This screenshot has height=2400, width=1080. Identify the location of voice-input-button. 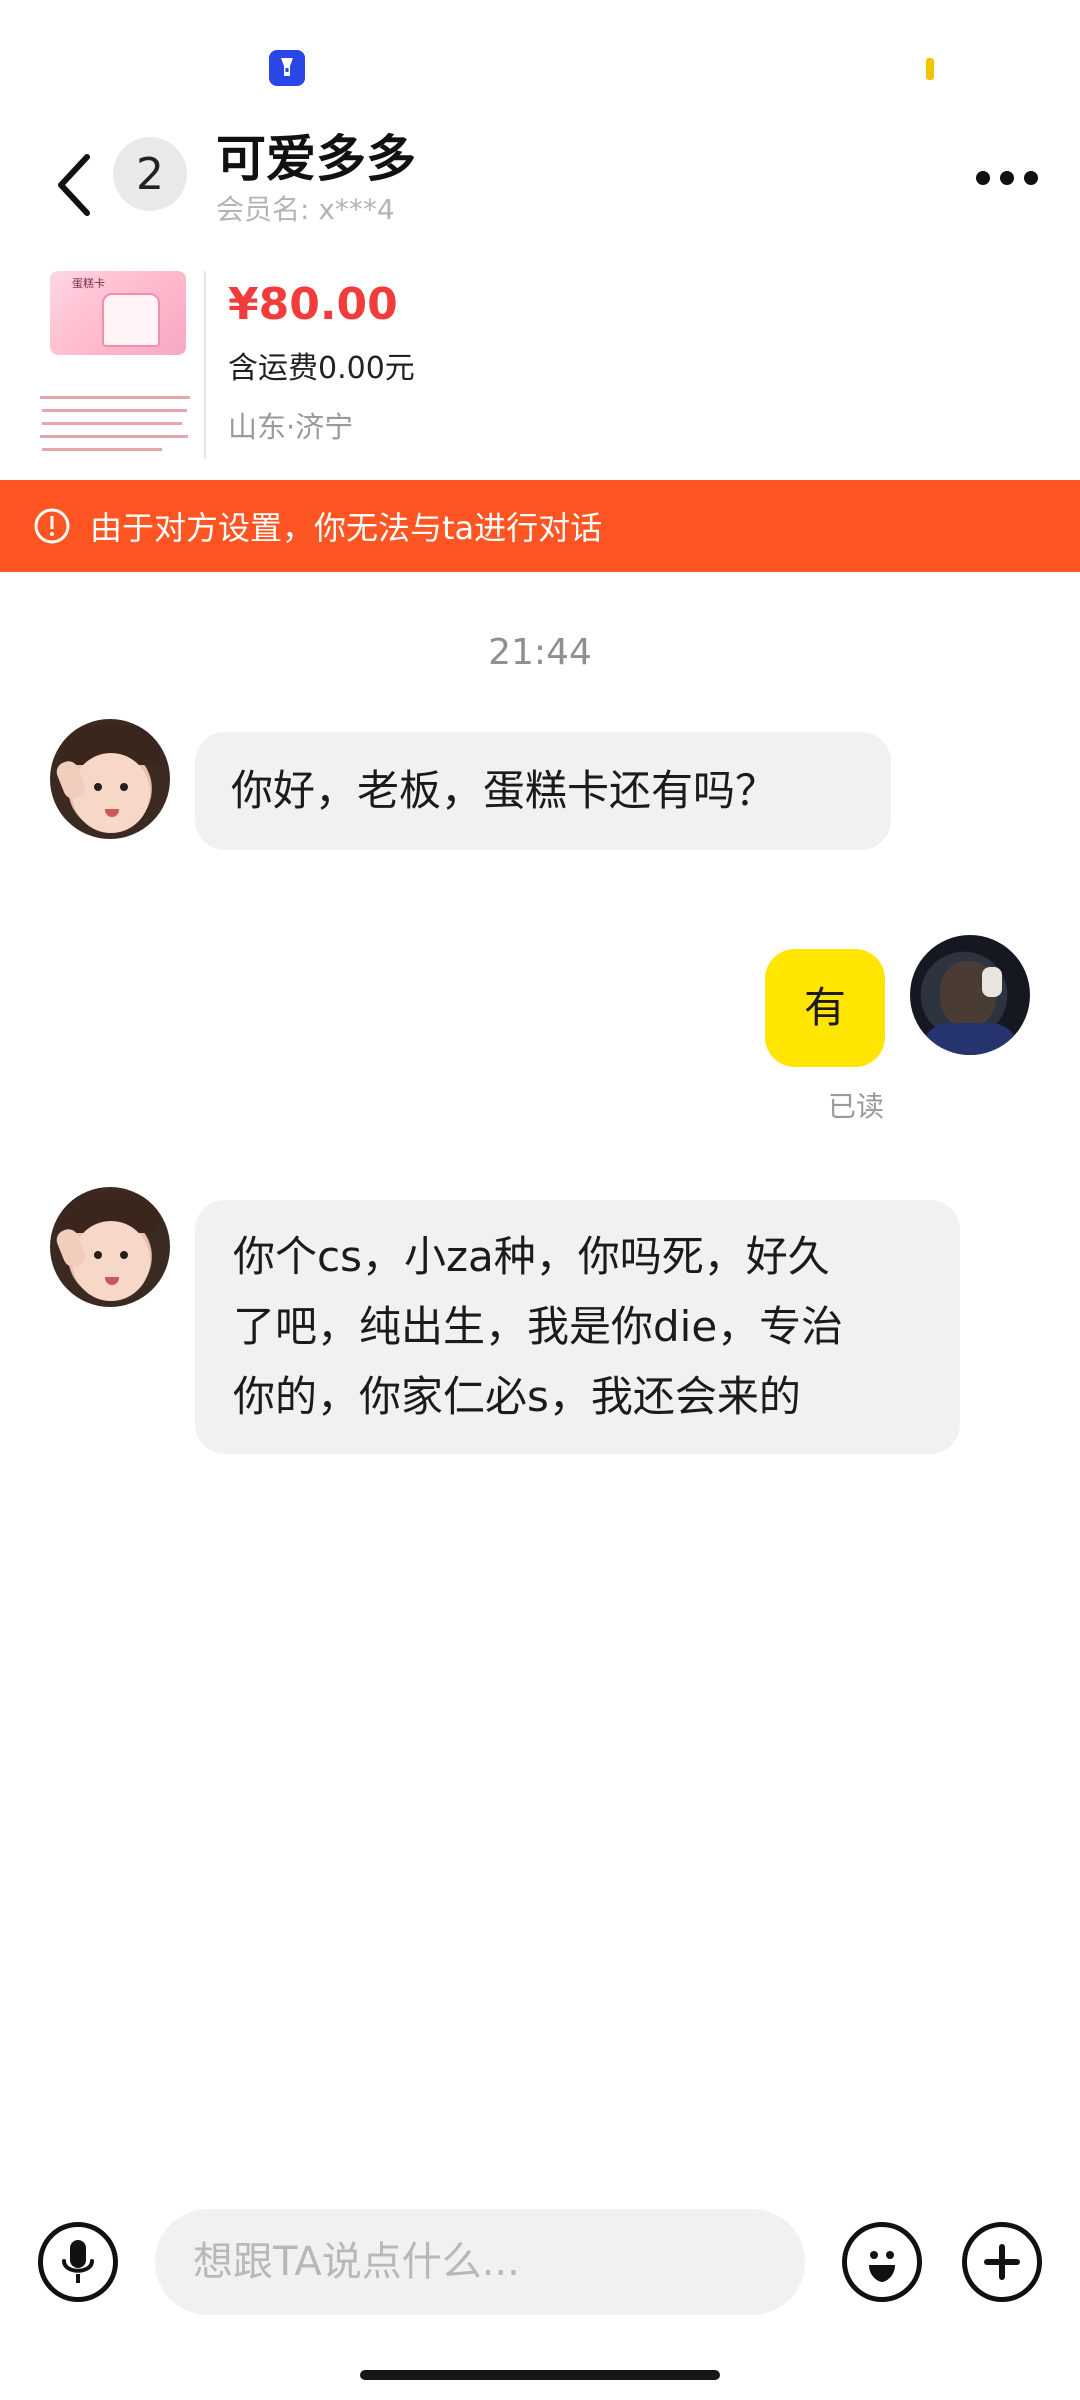
(78, 2262).